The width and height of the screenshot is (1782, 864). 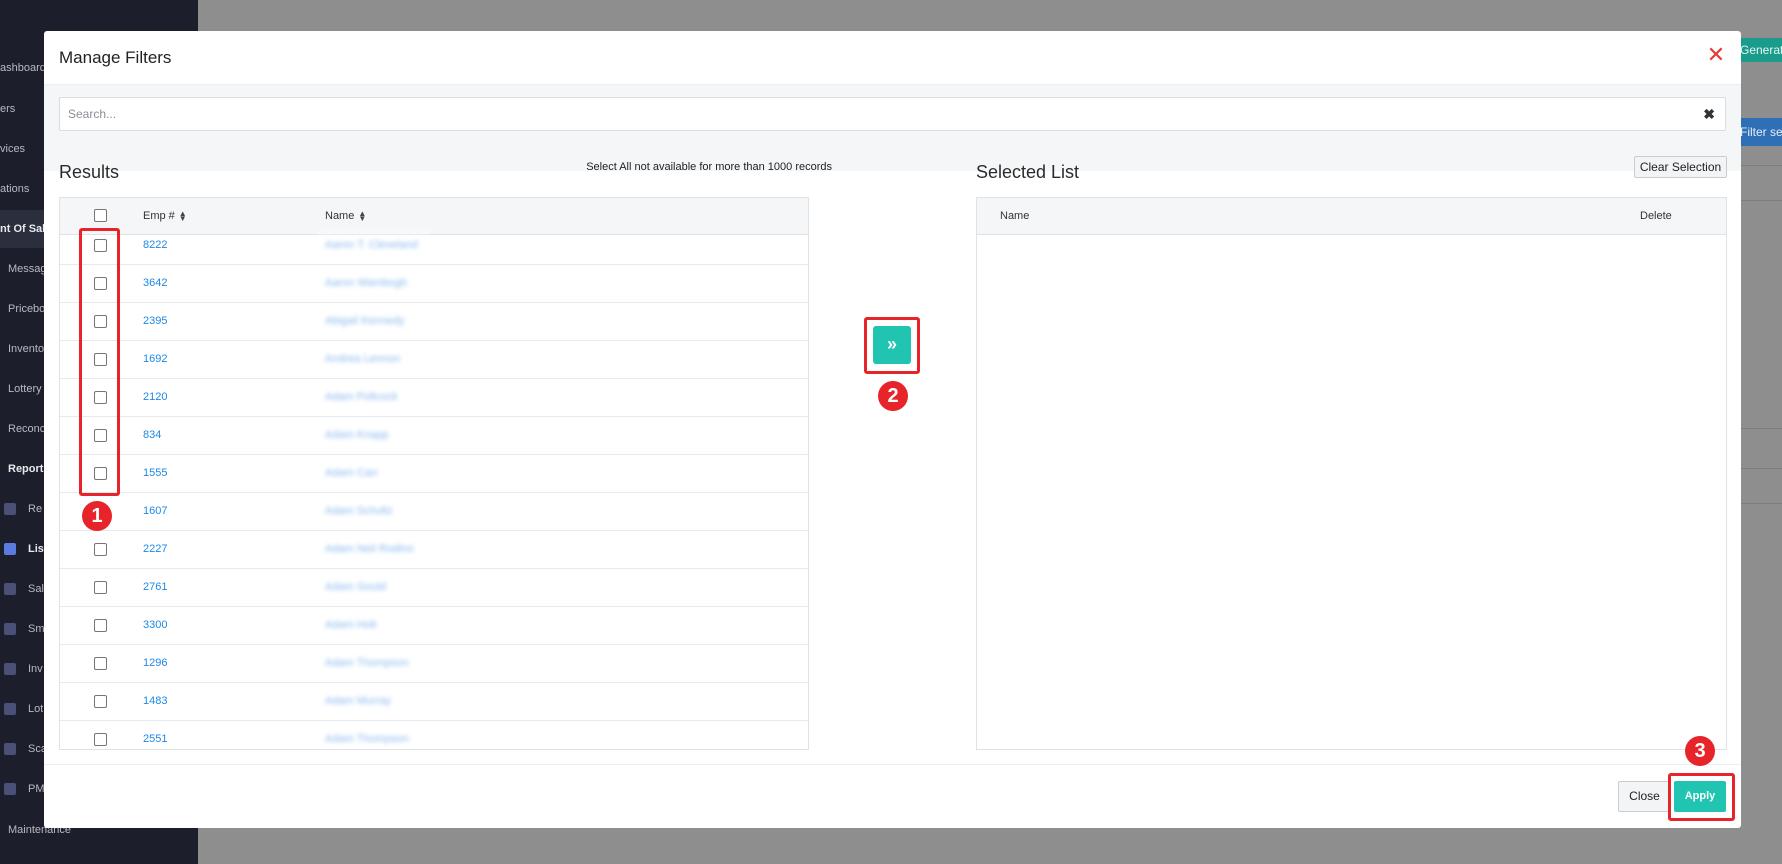 I want to click on search-box: ✖, so click(x=892, y=114).